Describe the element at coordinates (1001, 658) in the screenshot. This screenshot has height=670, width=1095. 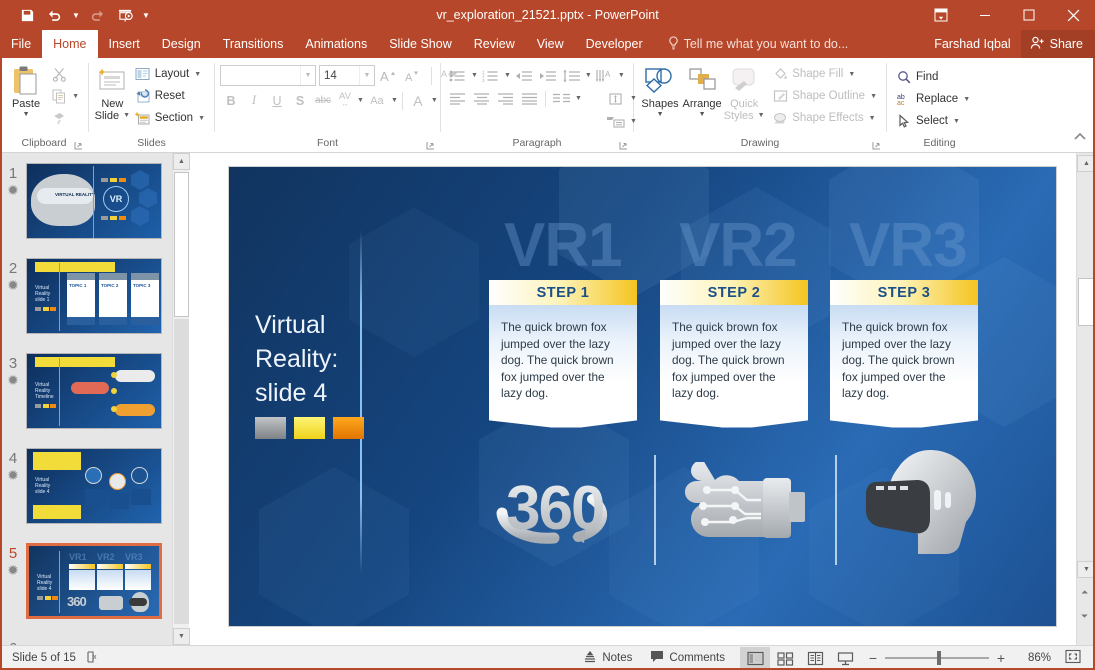
I see `zoom-in-button: +` at that location.